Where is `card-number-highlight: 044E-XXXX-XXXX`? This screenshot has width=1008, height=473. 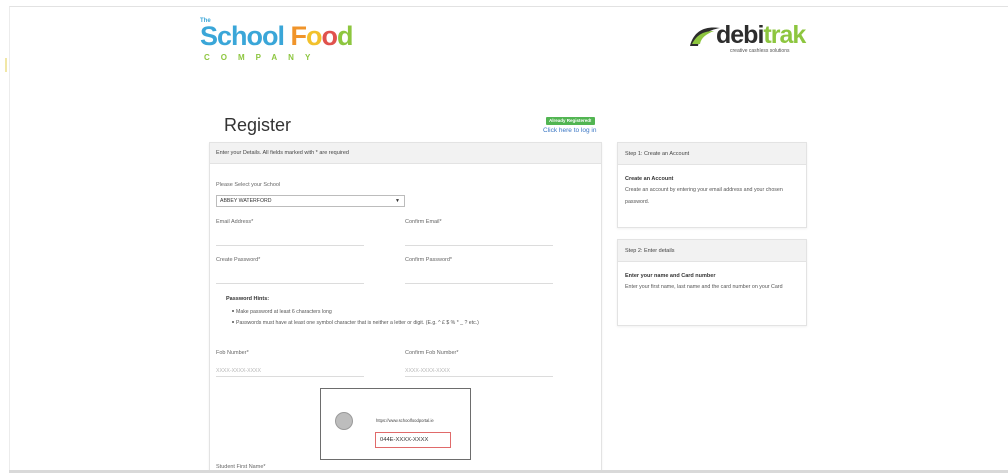
card-number-highlight: 044E-XXXX-XXXX is located at coordinates (413, 440).